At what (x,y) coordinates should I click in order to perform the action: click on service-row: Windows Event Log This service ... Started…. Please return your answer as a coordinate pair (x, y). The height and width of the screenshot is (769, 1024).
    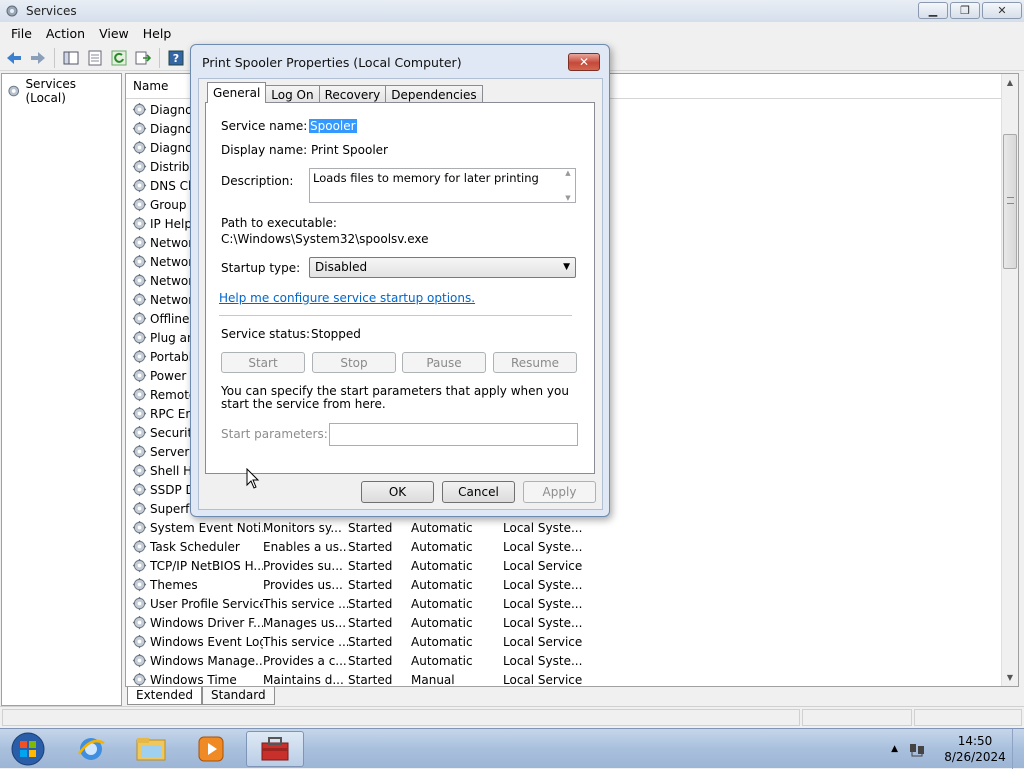
    Looking at the image, I should click on (566, 641).